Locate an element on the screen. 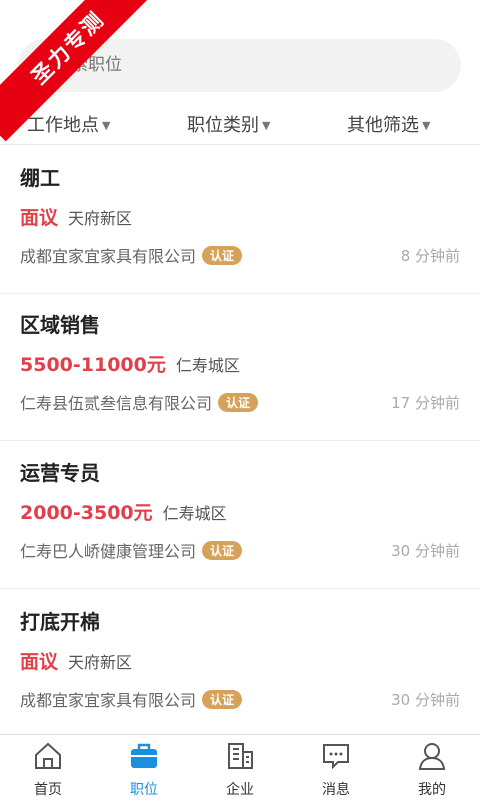 The width and height of the screenshot is (480, 801). filter-other-label: 其他筛选 is located at coordinates (383, 125).